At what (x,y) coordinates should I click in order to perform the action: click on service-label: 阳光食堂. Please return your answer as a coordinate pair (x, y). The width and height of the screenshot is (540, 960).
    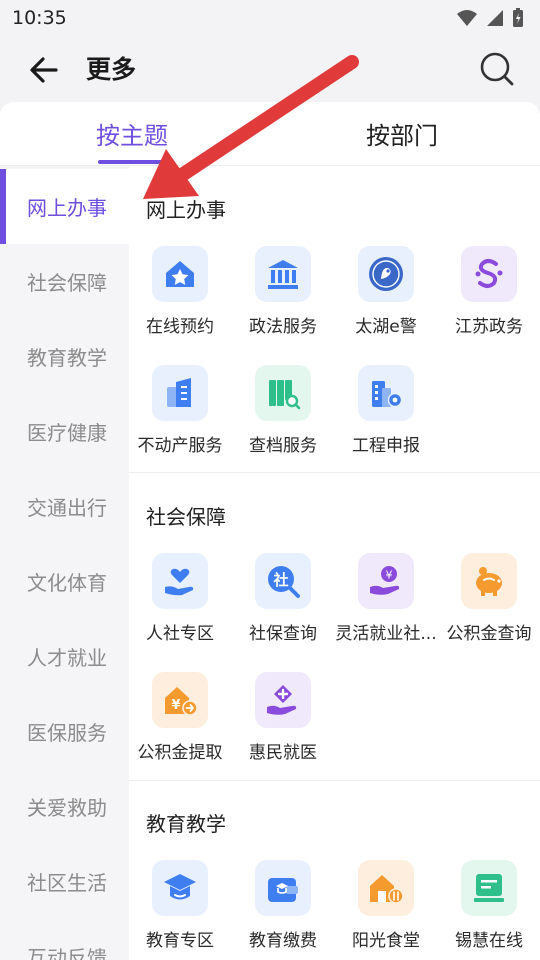
    Looking at the image, I should click on (386, 941).